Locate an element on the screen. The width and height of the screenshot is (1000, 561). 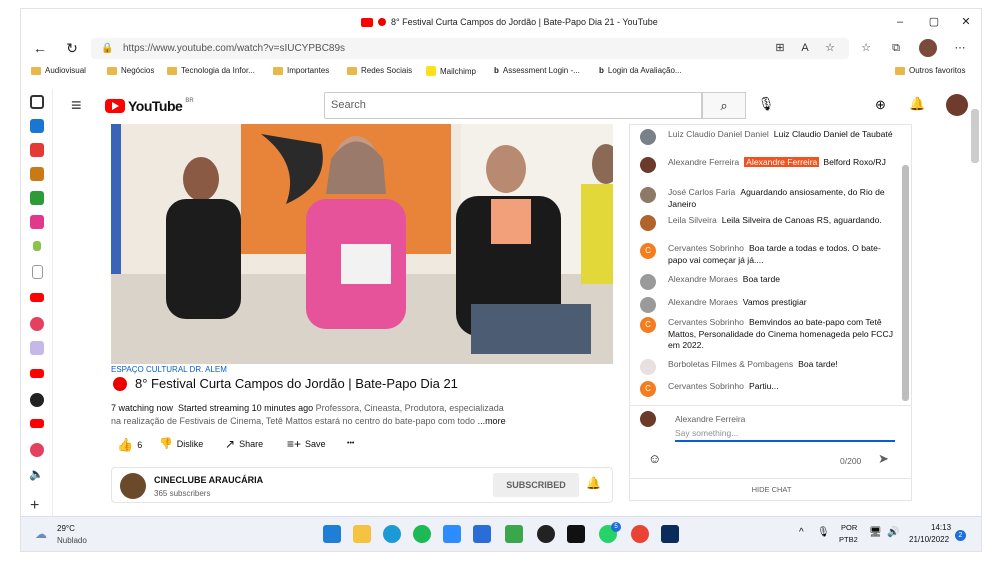
menu-icon: ≡ is located at coordinates (76, 105).